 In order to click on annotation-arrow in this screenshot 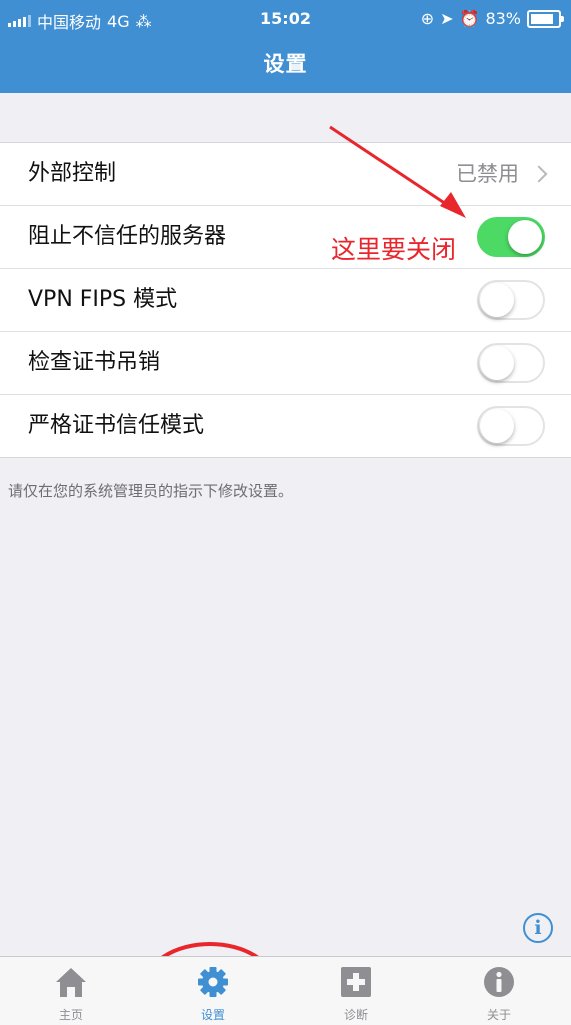, I will do `click(391, 167)`.